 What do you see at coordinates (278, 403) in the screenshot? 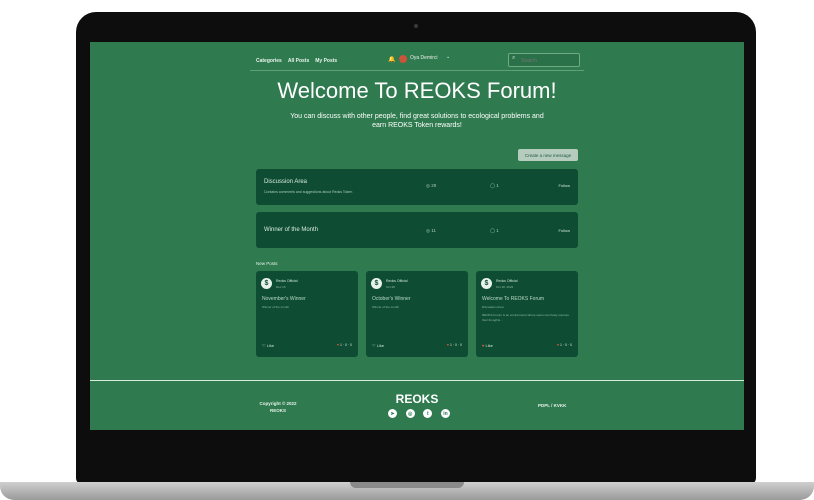
I see `copyright-text: Copyright © 2022` at bounding box center [278, 403].